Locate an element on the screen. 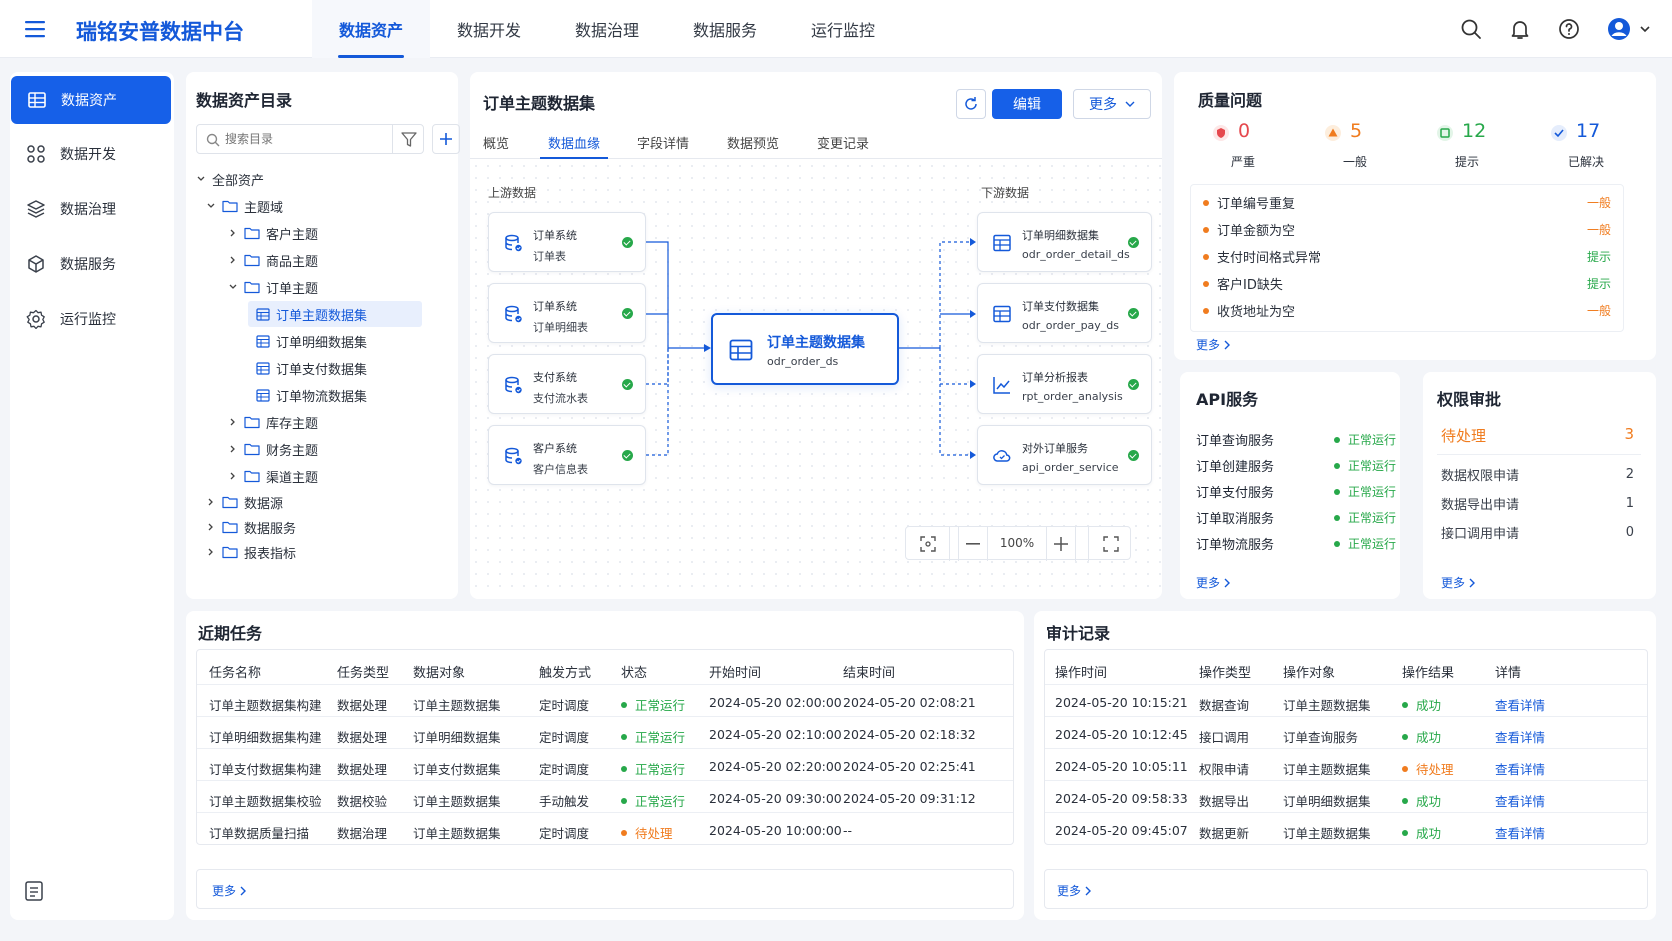 The width and height of the screenshot is (1672, 941). upstream-node: 客户系统 客户信息表 is located at coordinates (567, 455).